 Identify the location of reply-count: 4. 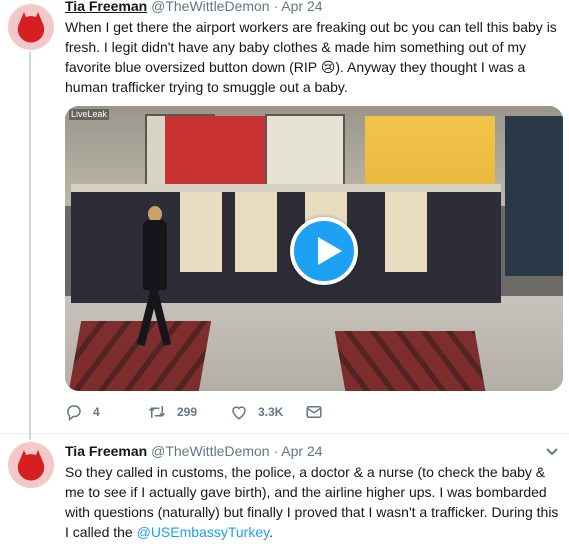
(96, 412).